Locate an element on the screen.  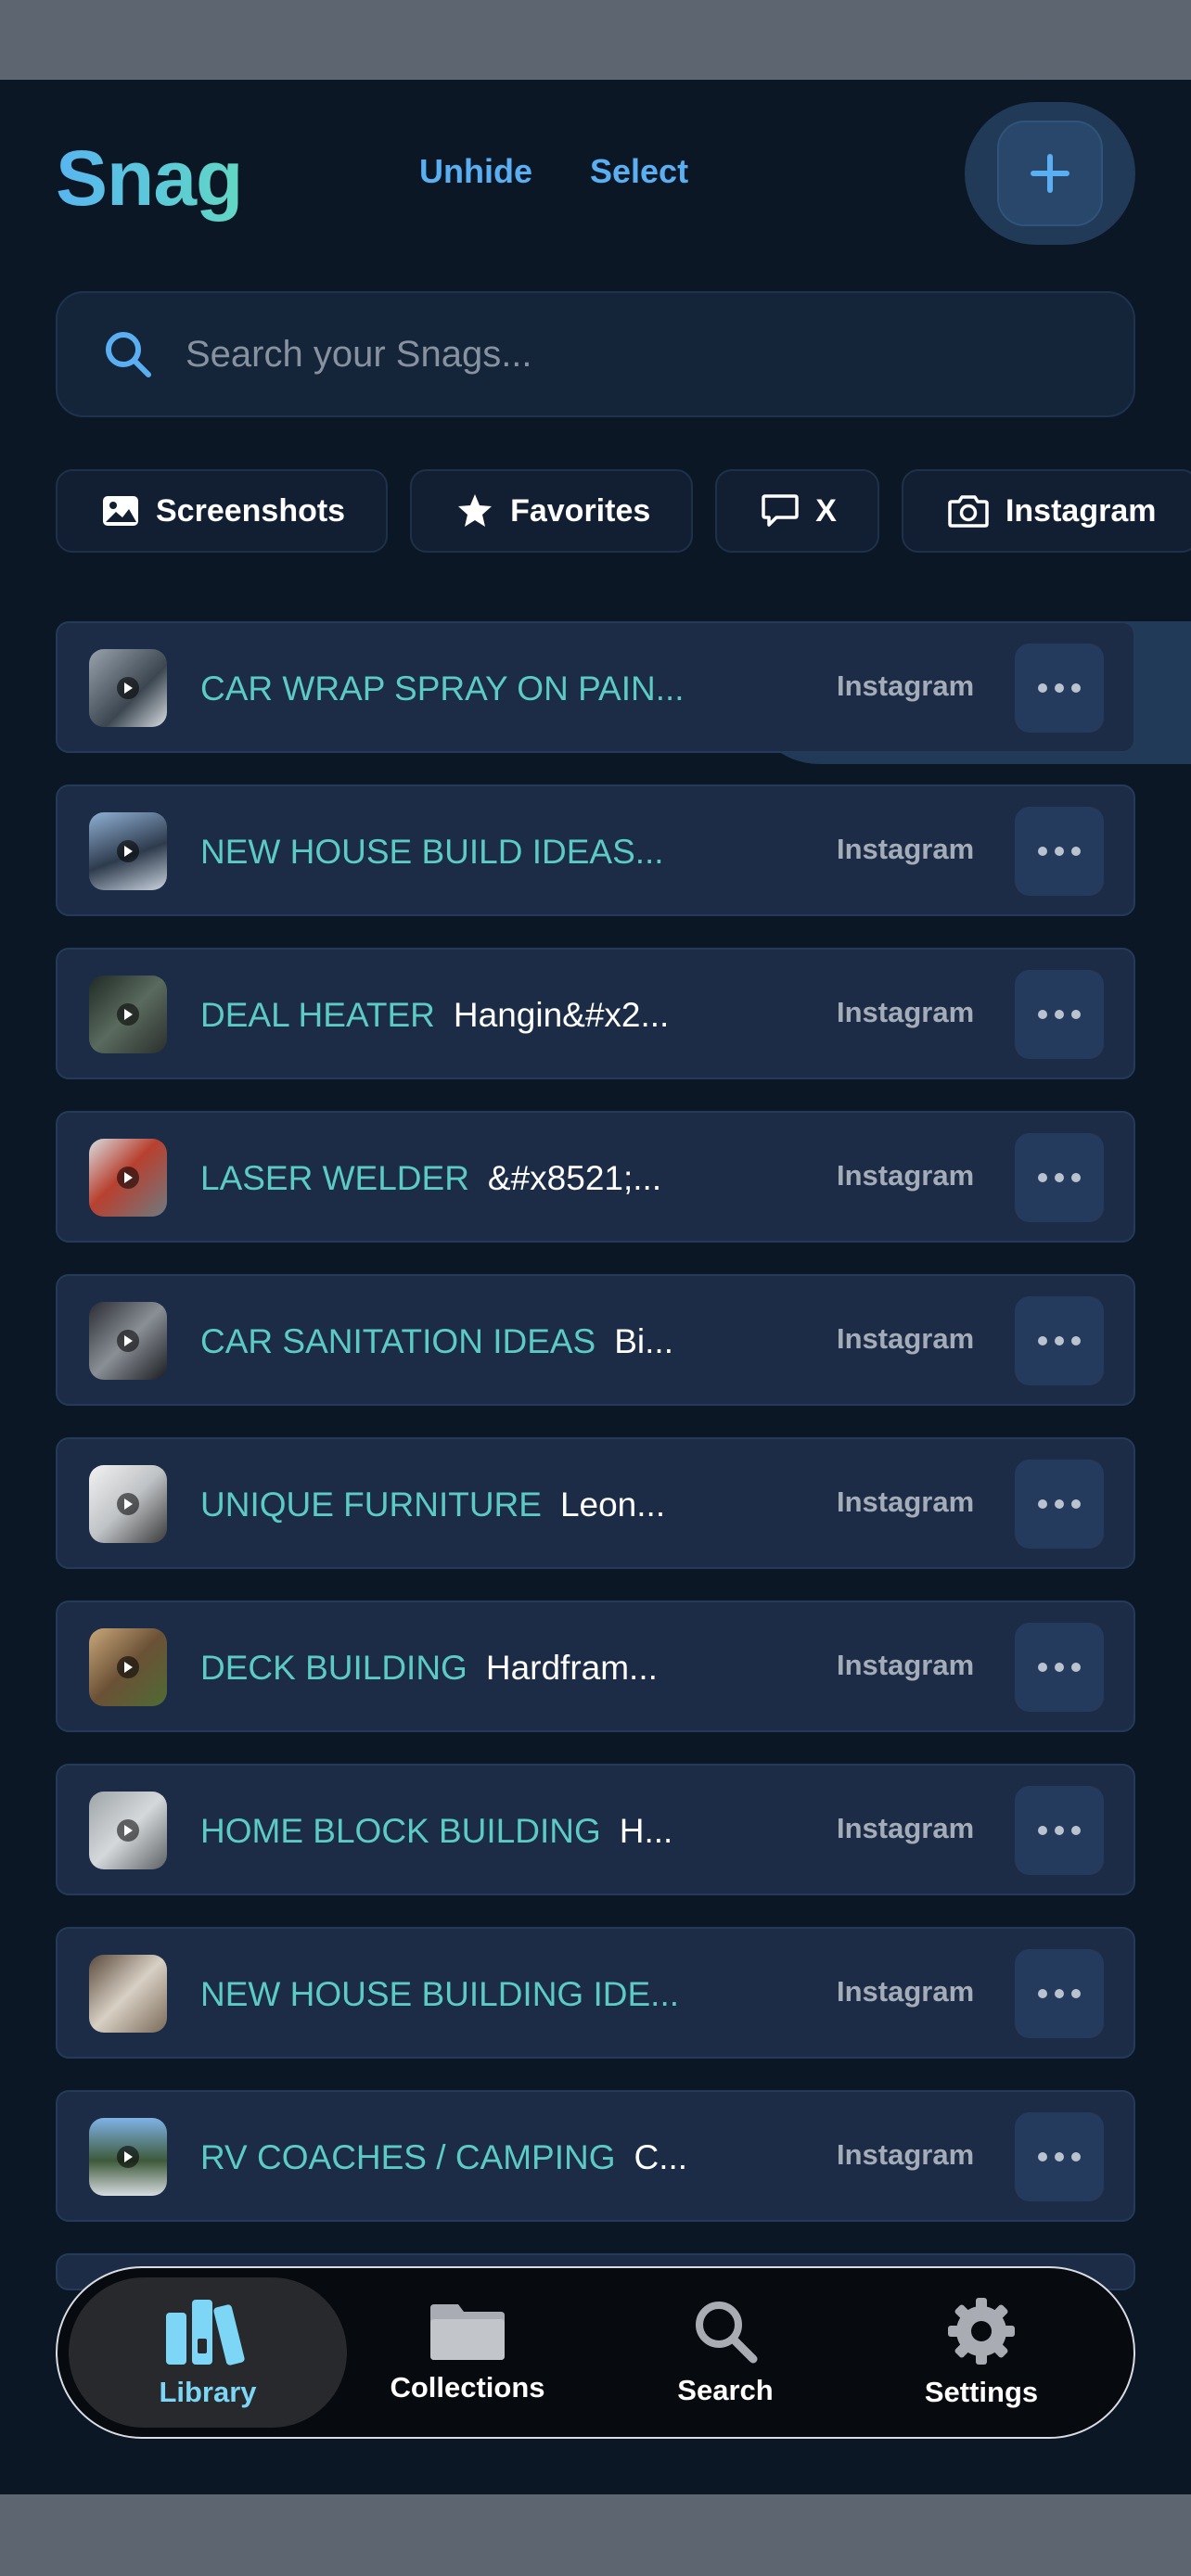
tab-settings: Settings is located at coordinates (981, 2352).